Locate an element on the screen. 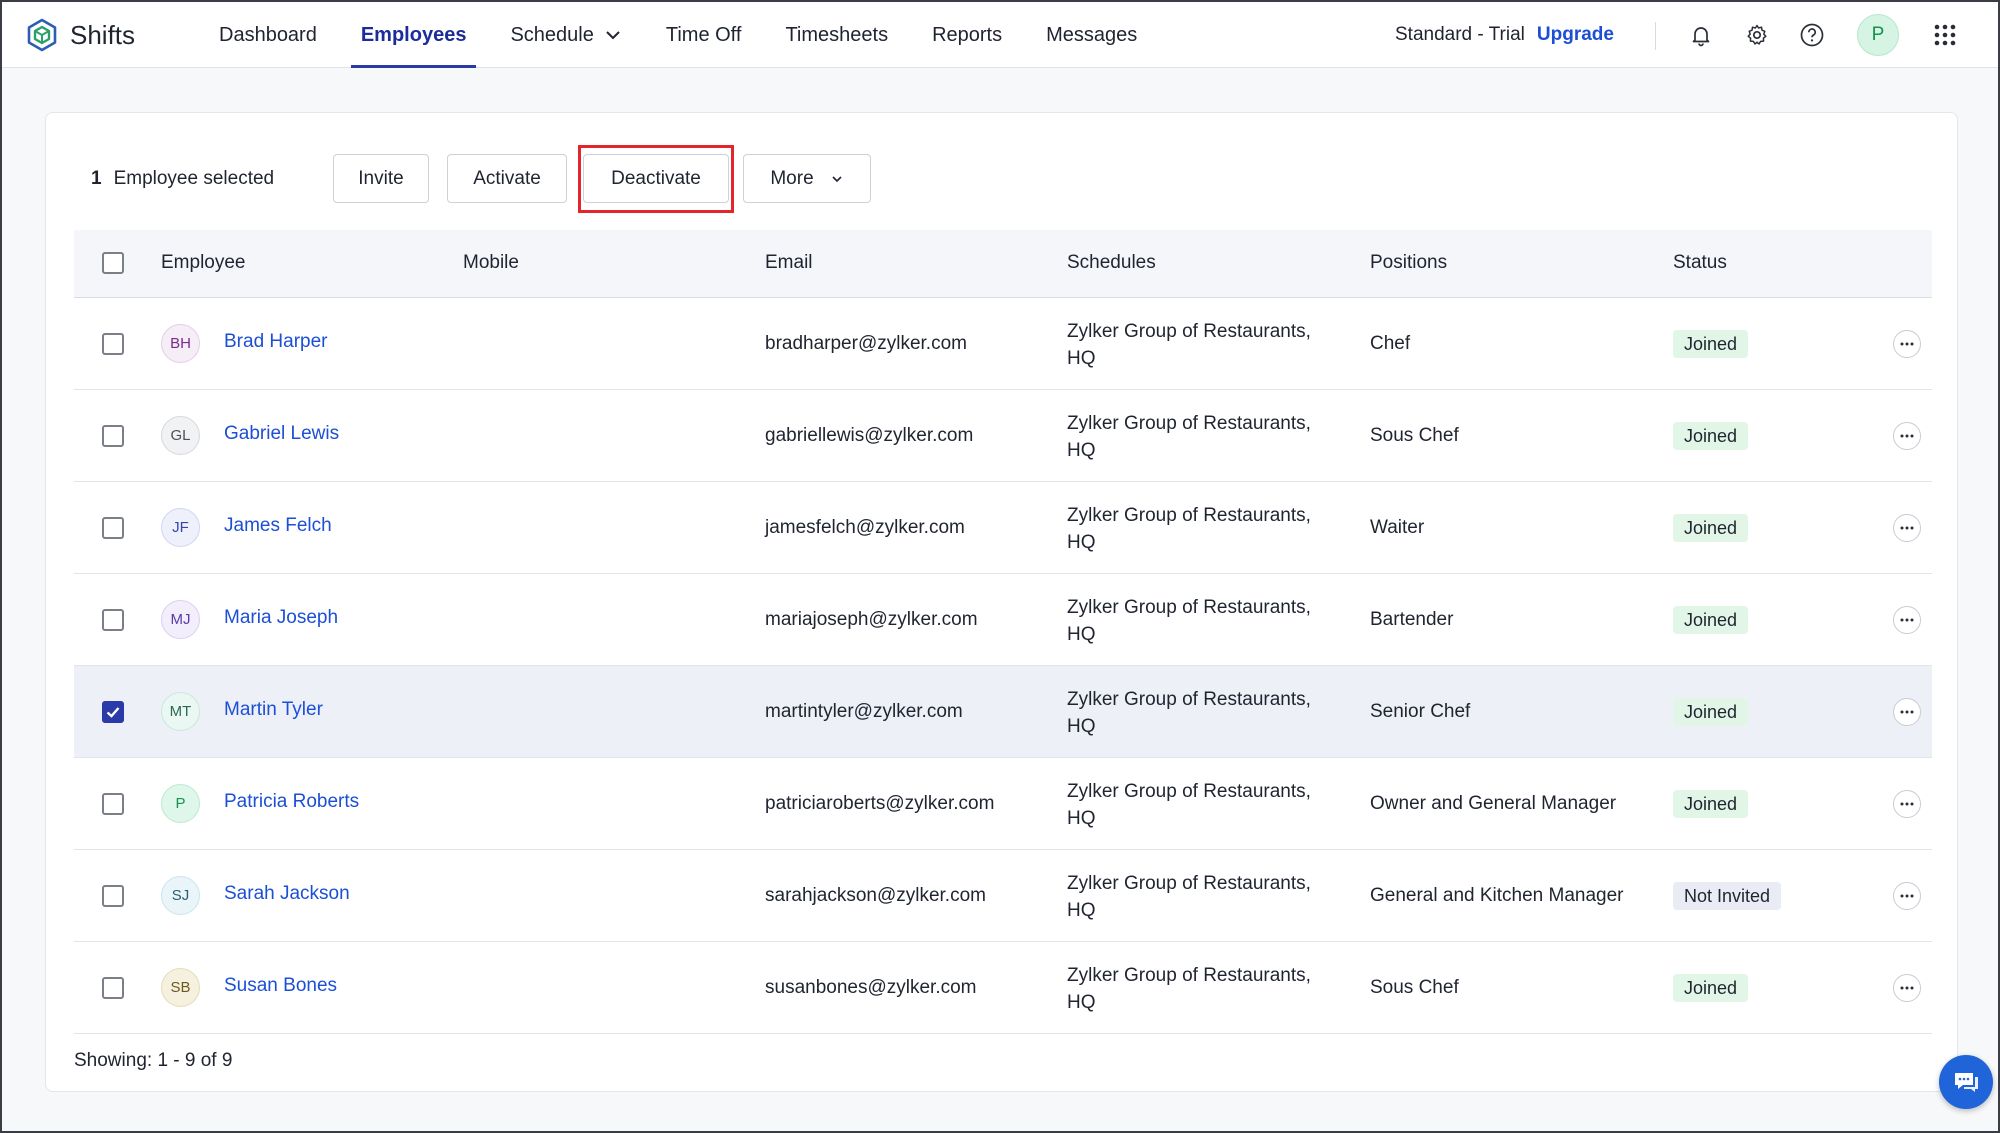 Image resolution: width=2000 pixels, height=1133 pixels. employee-email: gabriellewis@zylker.com is located at coordinates (869, 435).